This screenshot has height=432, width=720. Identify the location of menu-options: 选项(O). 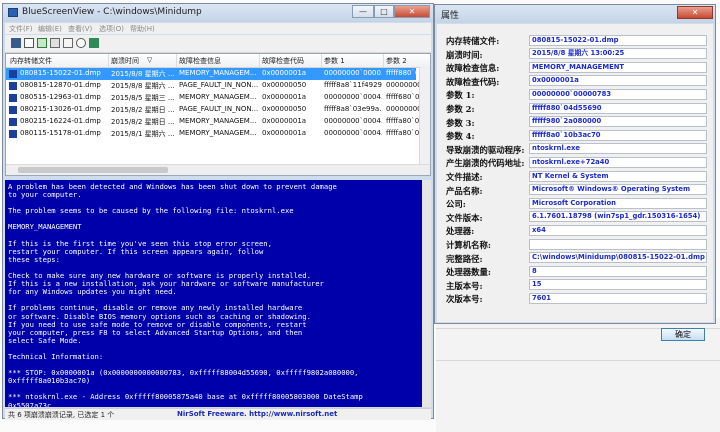
(111, 29).